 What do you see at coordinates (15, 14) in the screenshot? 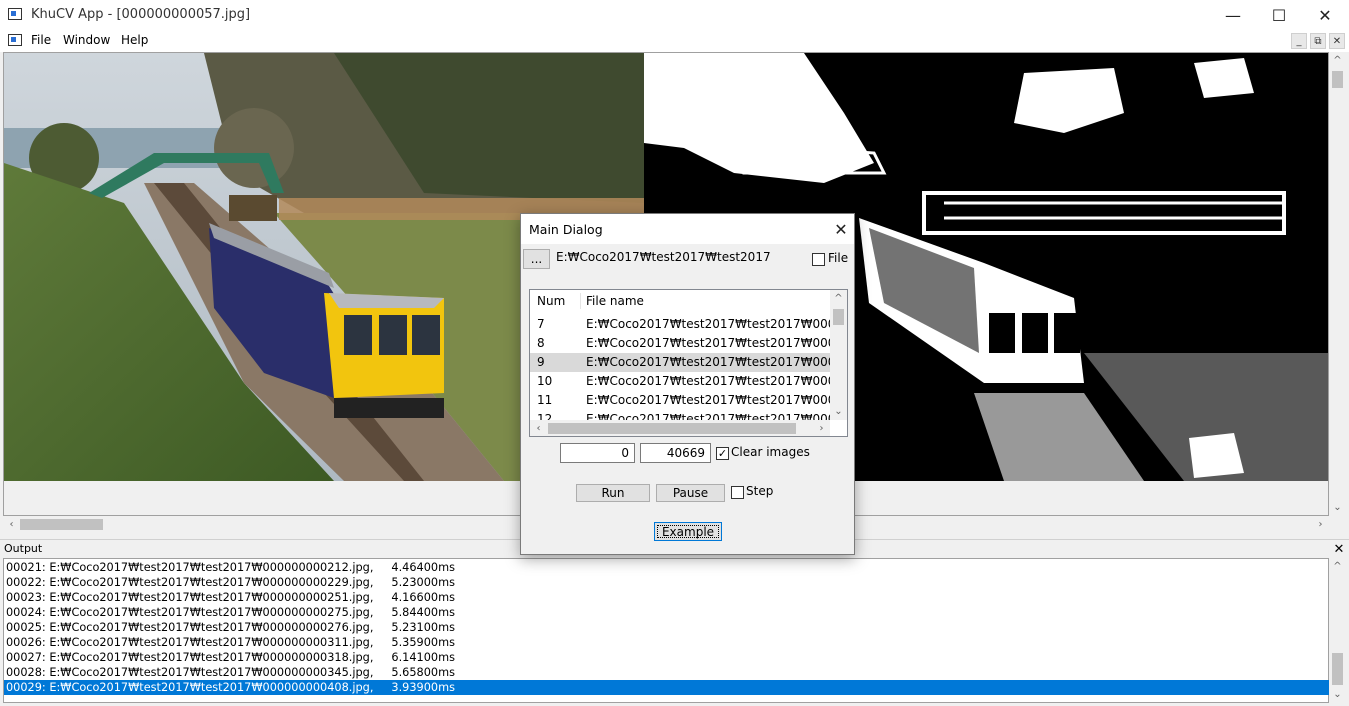
I see `app-icon` at bounding box center [15, 14].